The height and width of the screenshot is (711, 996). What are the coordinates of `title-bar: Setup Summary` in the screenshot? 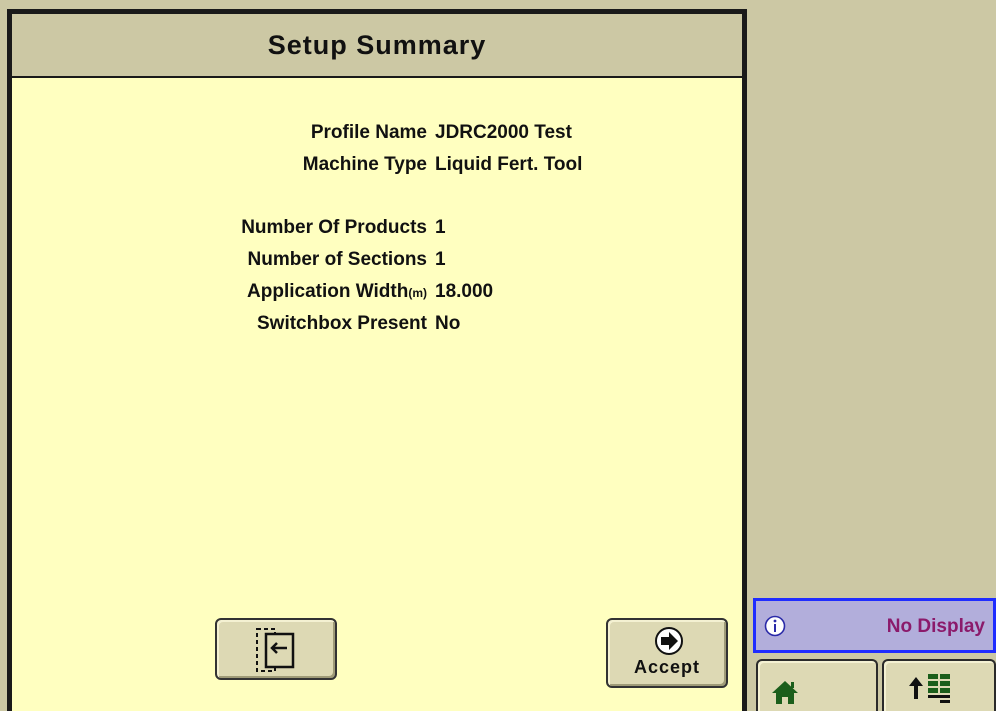 It's located at (377, 46).